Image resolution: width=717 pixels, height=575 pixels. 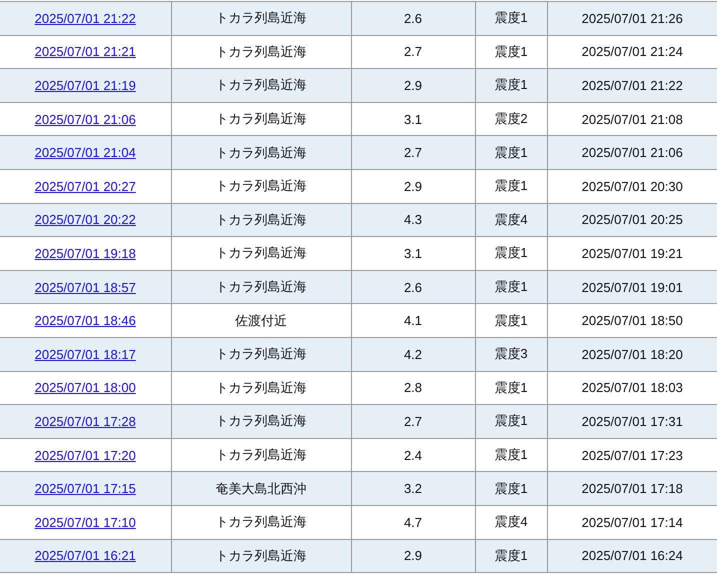 What do you see at coordinates (85, 52) in the screenshot?
I see `earthquake-time-link: 2025/07/01 21:21` at bounding box center [85, 52].